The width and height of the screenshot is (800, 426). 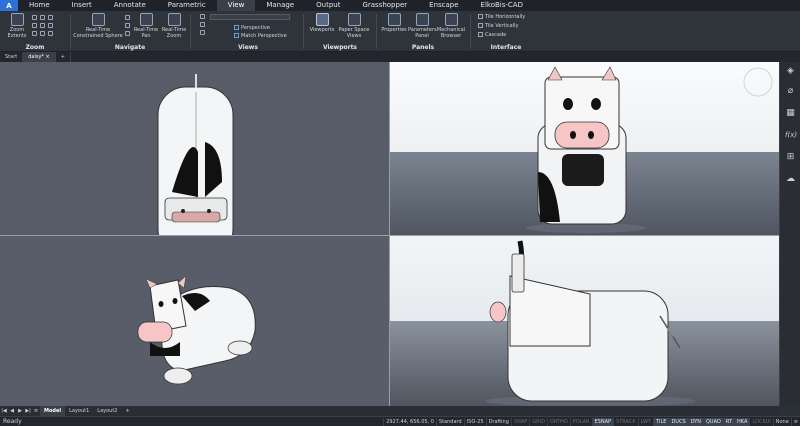 I want to click on zoom-scale-icon, so click(x=34, y=33).